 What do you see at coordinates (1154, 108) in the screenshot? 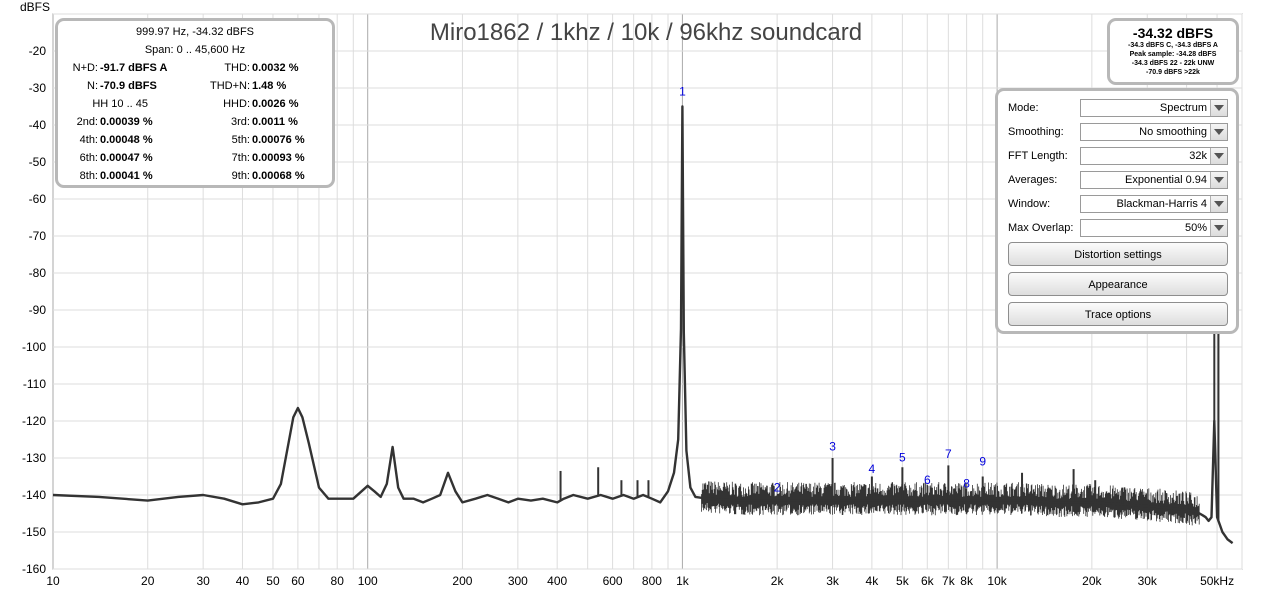
I see `mode-select: Spectrum` at bounding box center [1154, 108].